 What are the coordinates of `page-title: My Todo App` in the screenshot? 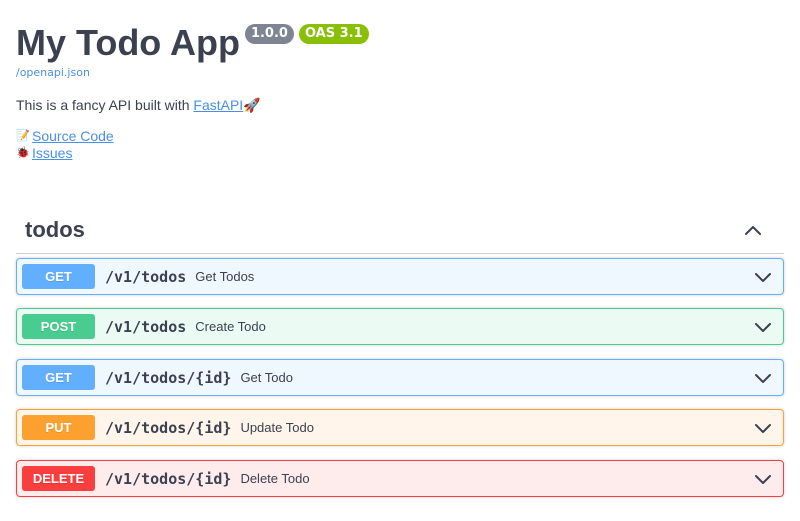 It's located at (128, 42).